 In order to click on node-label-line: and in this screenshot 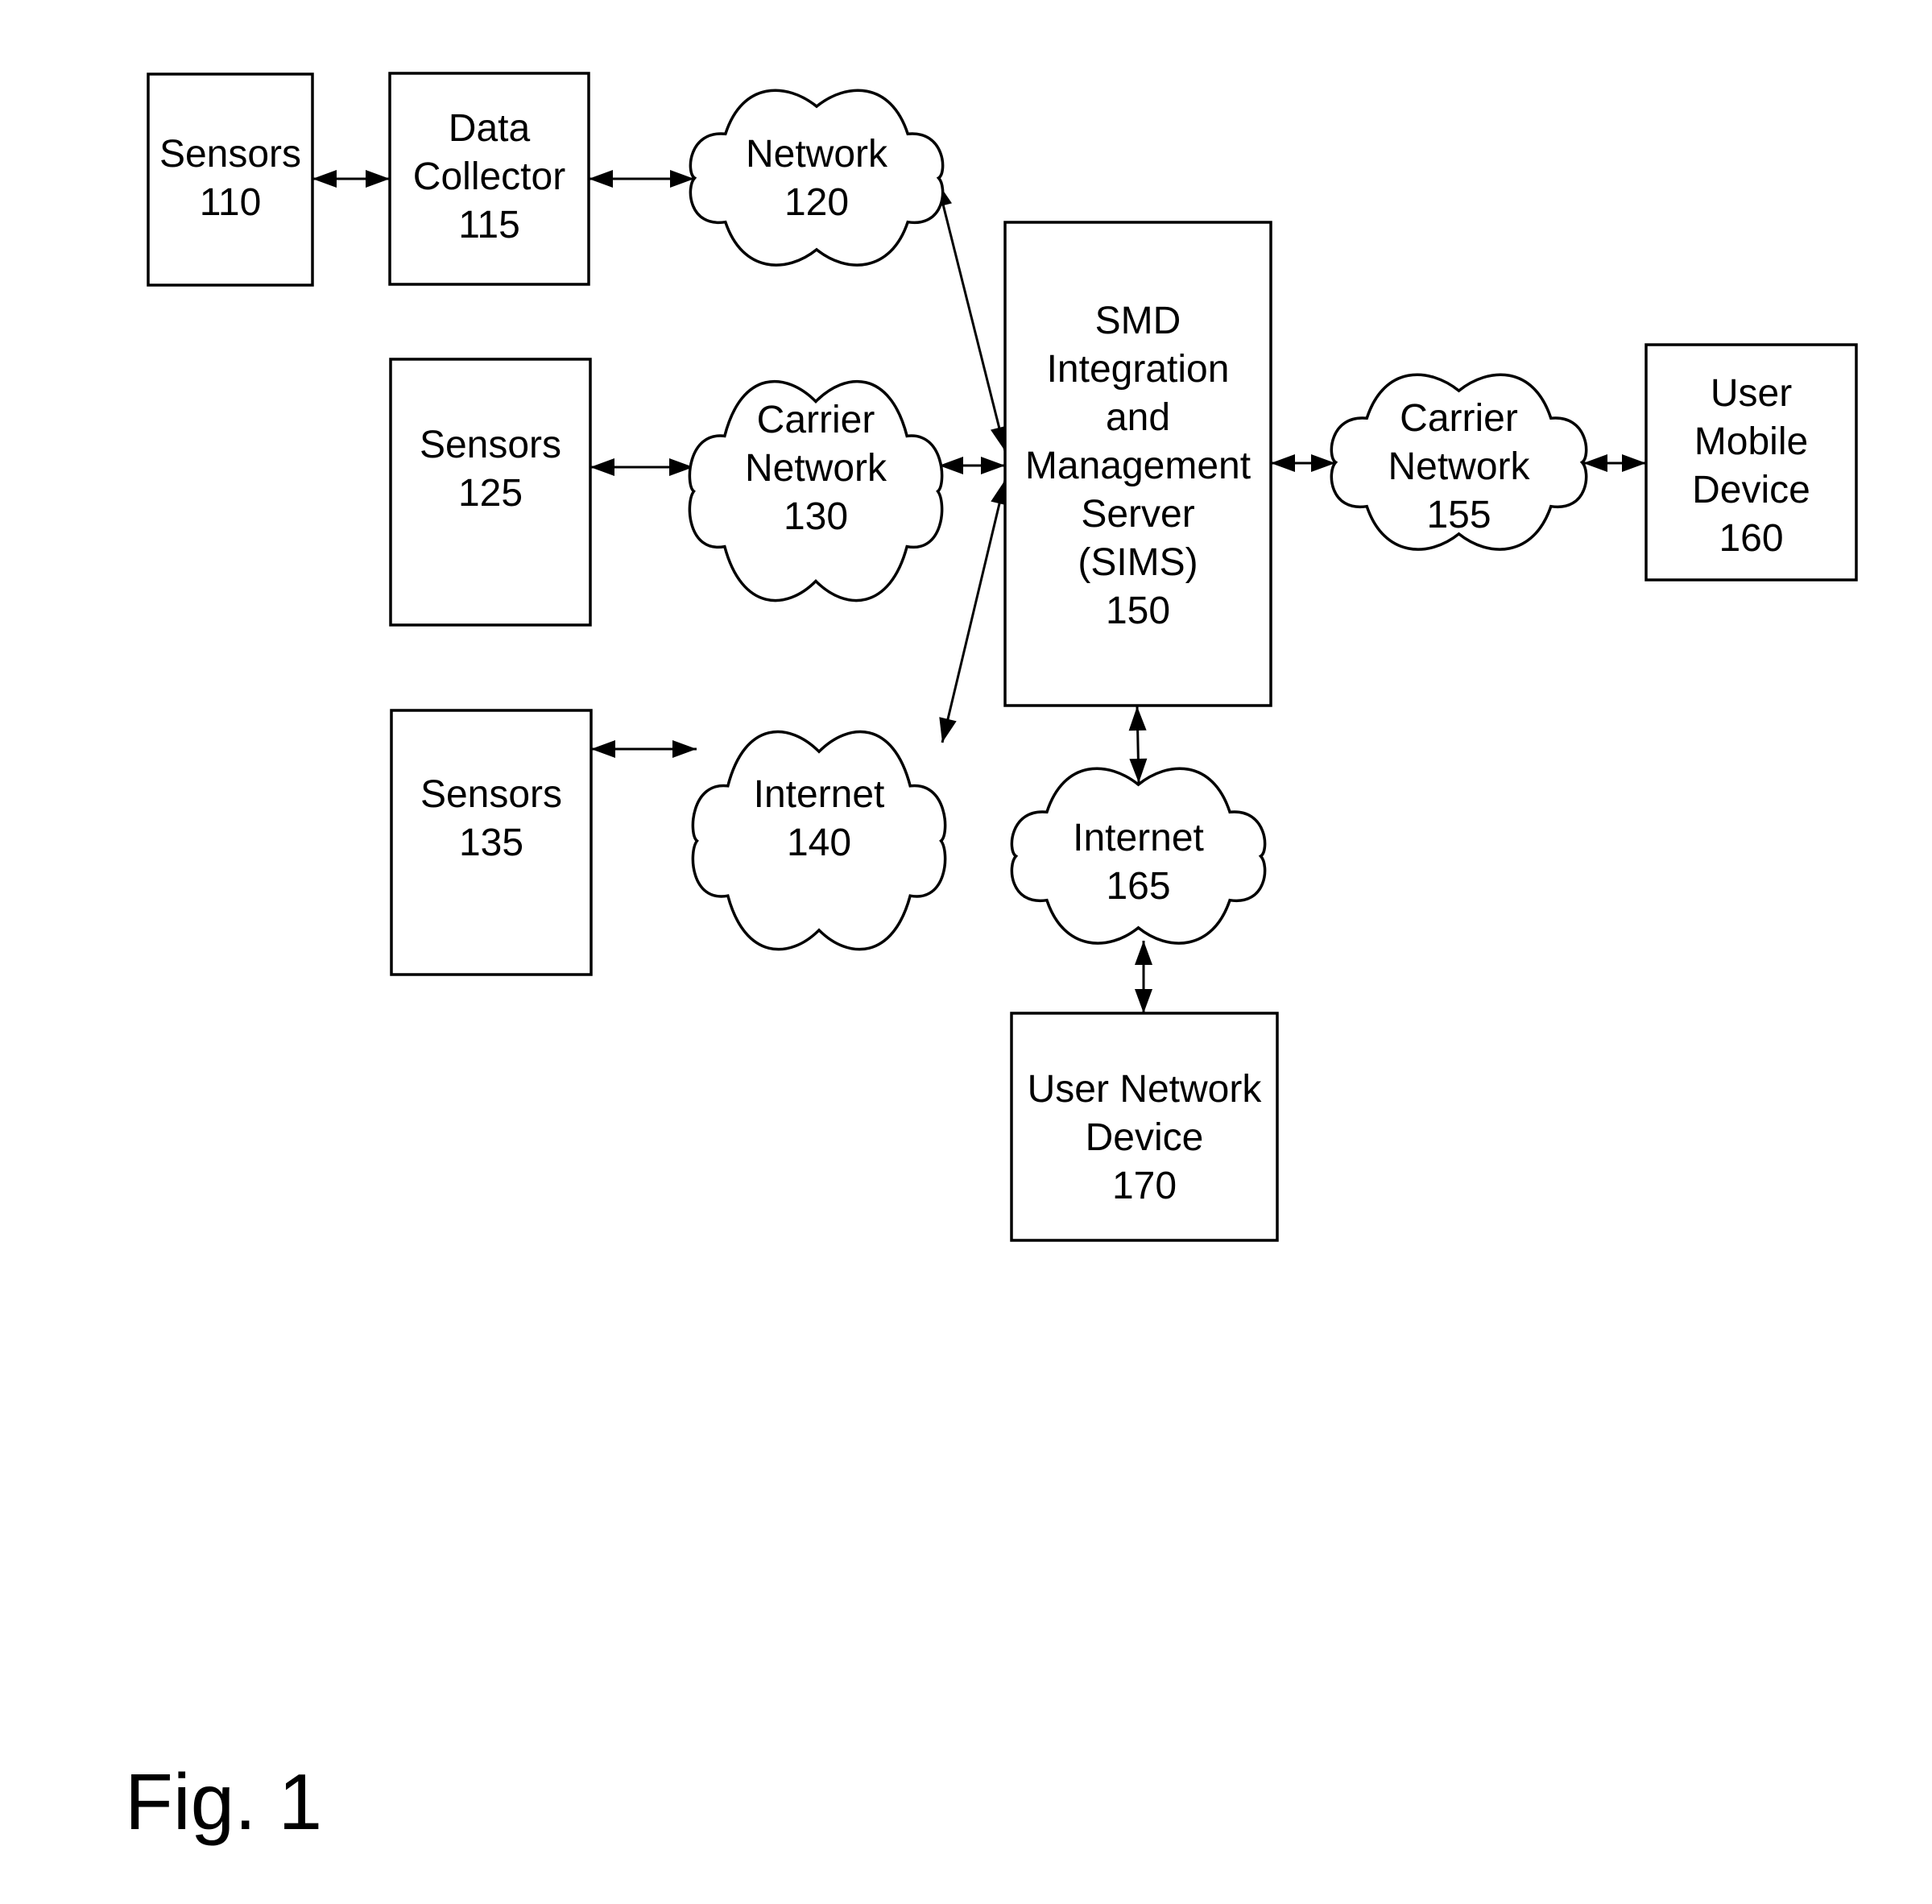, I will do `click(1138, 417)`.